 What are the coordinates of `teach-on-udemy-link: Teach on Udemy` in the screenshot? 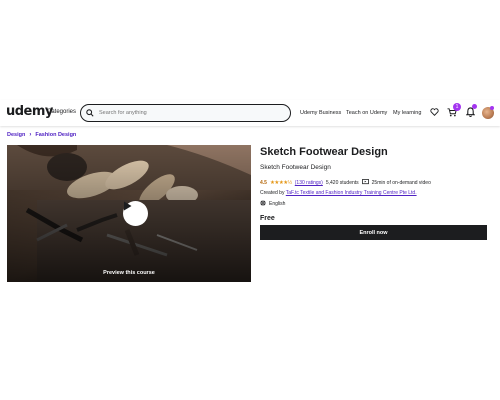 It's located at (366, 113).